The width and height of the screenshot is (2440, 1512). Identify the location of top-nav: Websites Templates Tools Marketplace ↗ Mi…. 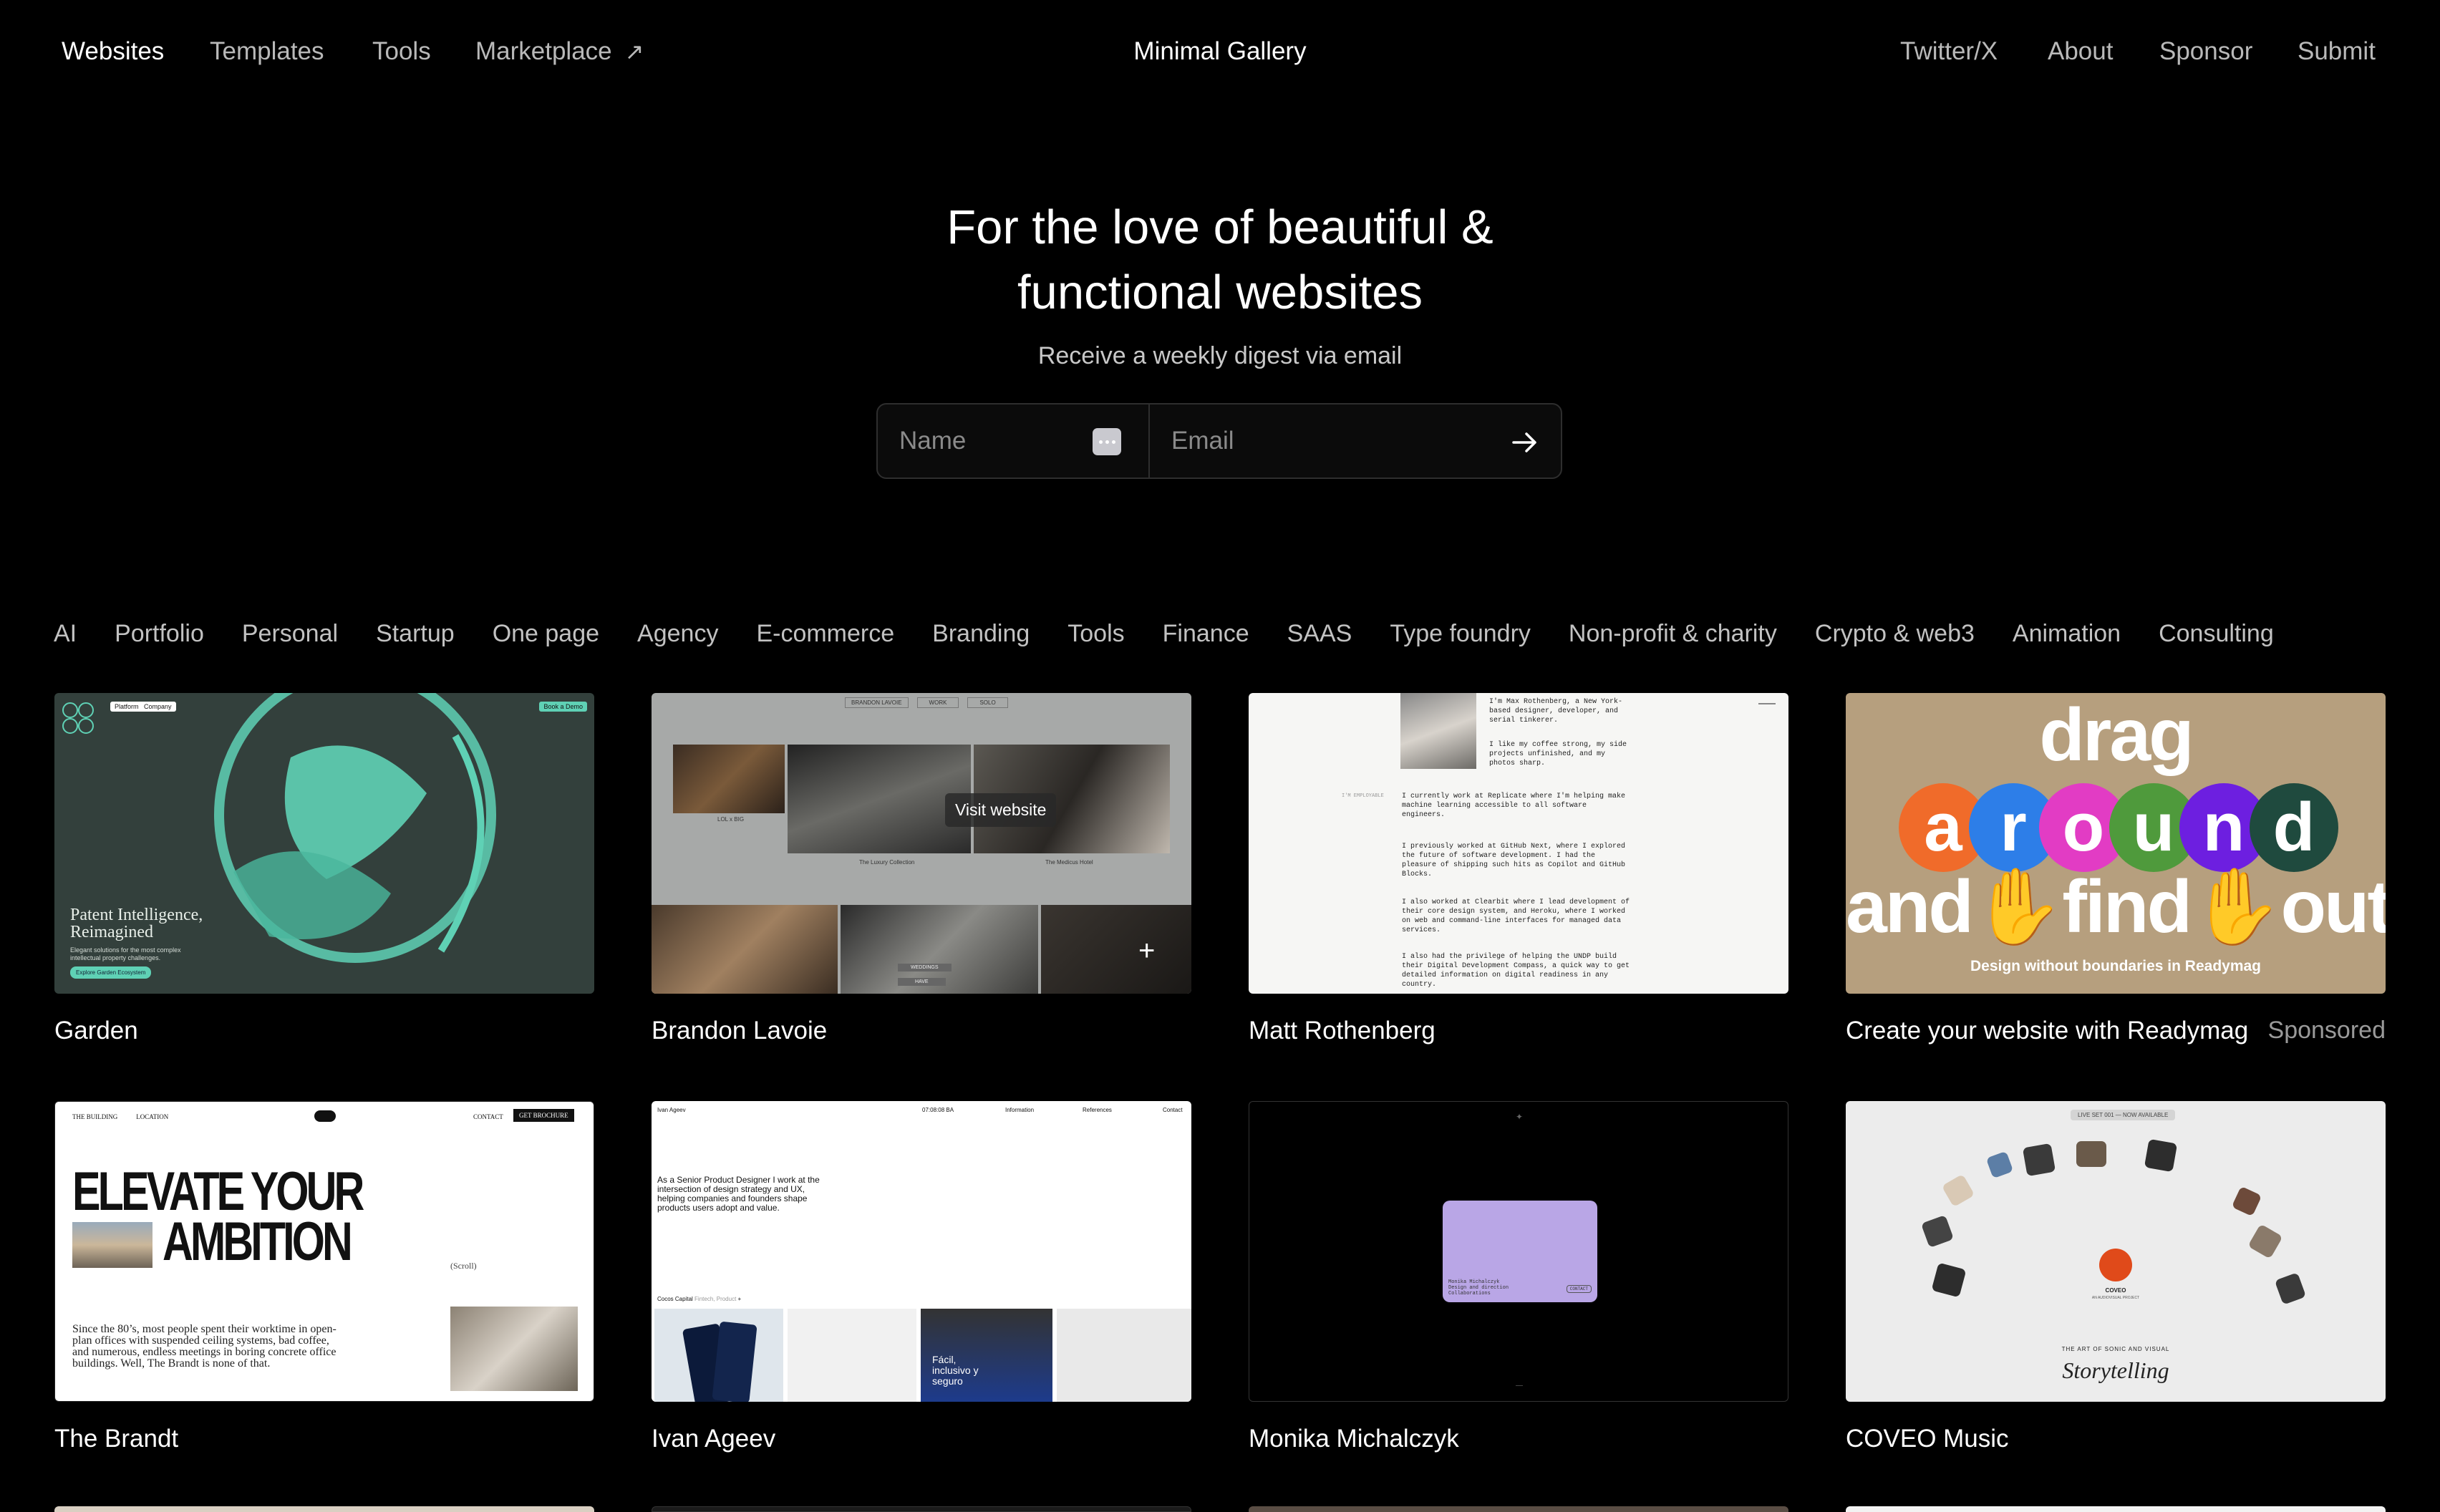
(1220, 53).